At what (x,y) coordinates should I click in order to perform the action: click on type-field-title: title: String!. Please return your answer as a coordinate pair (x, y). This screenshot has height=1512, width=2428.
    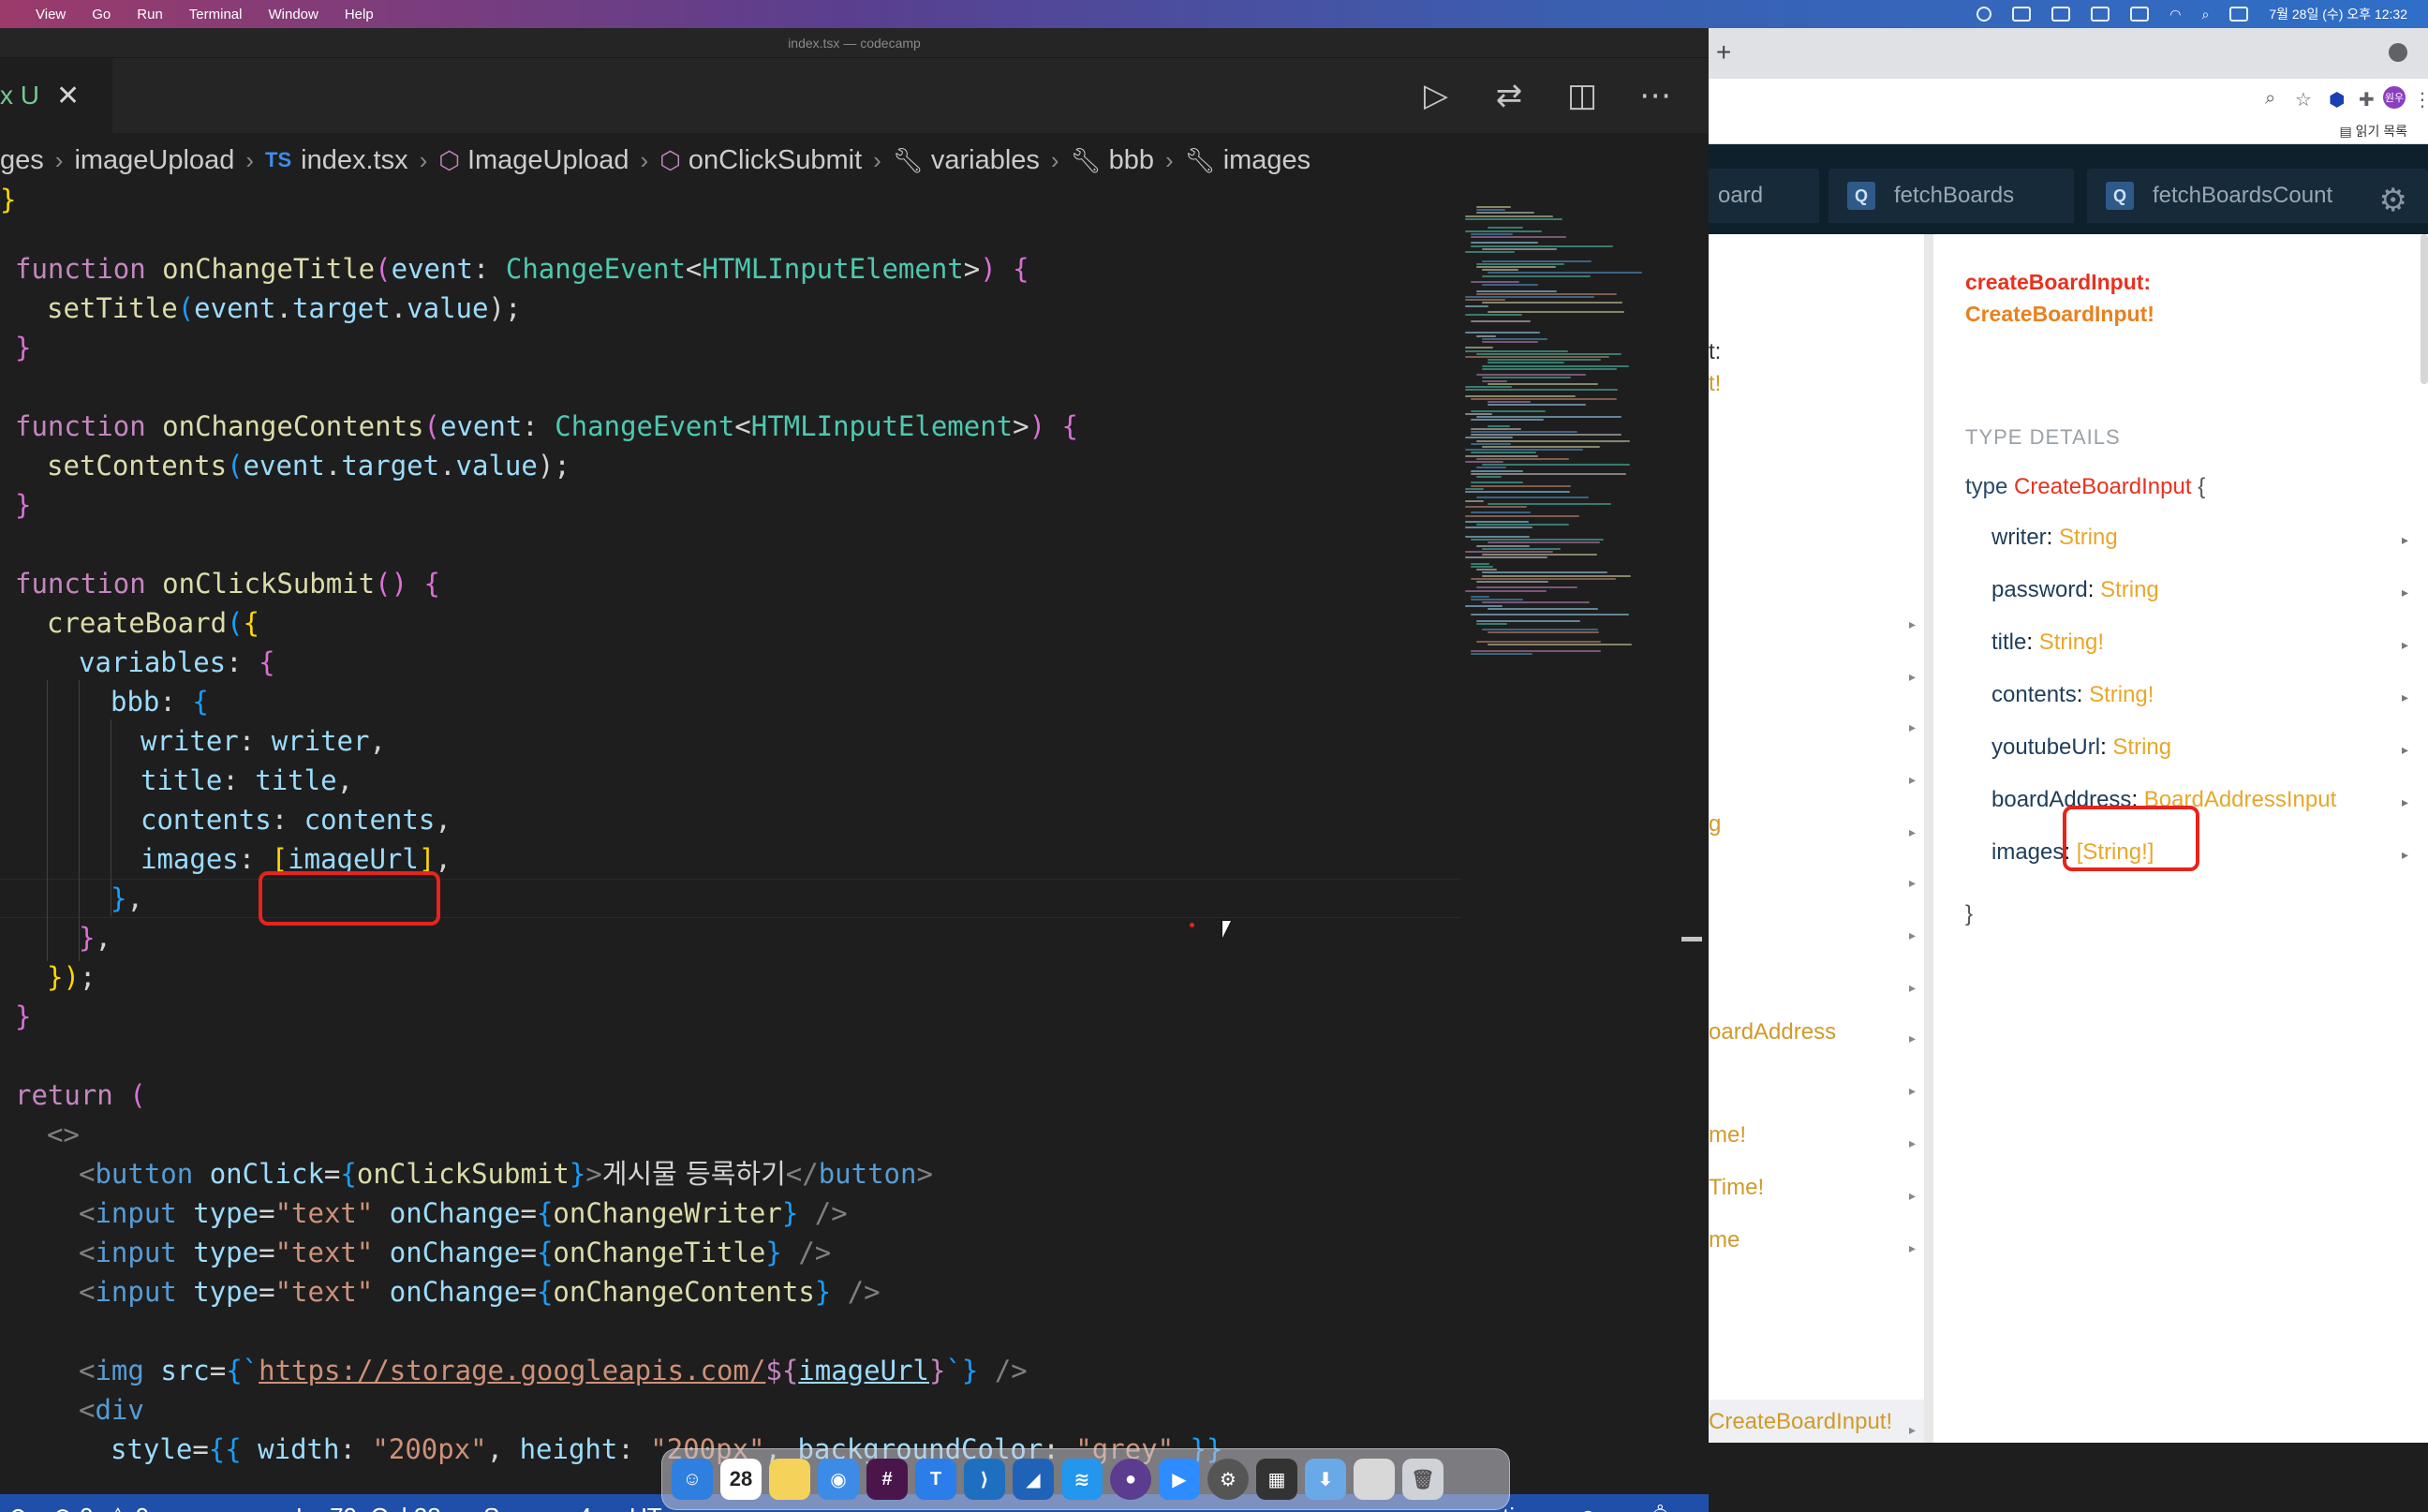
    Looking at the image, I should click on (2047, 643).